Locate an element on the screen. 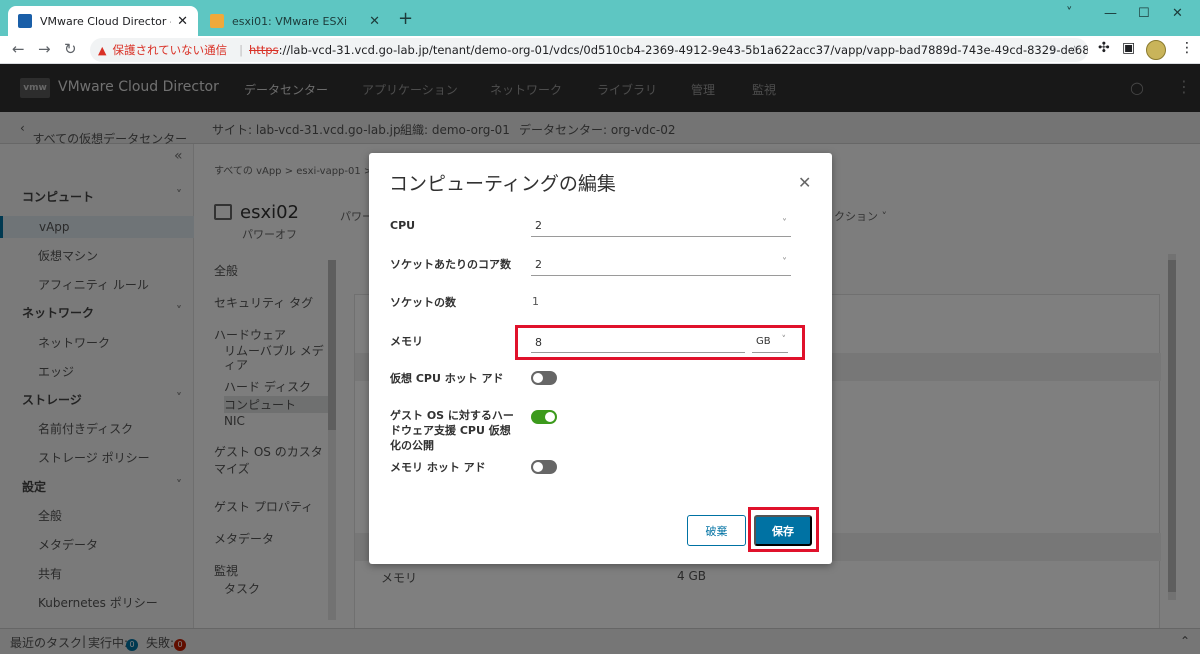 This screenshot has width=1200, height=654. sockets-label: ソケットの数 is located at coordinates (423, 302).